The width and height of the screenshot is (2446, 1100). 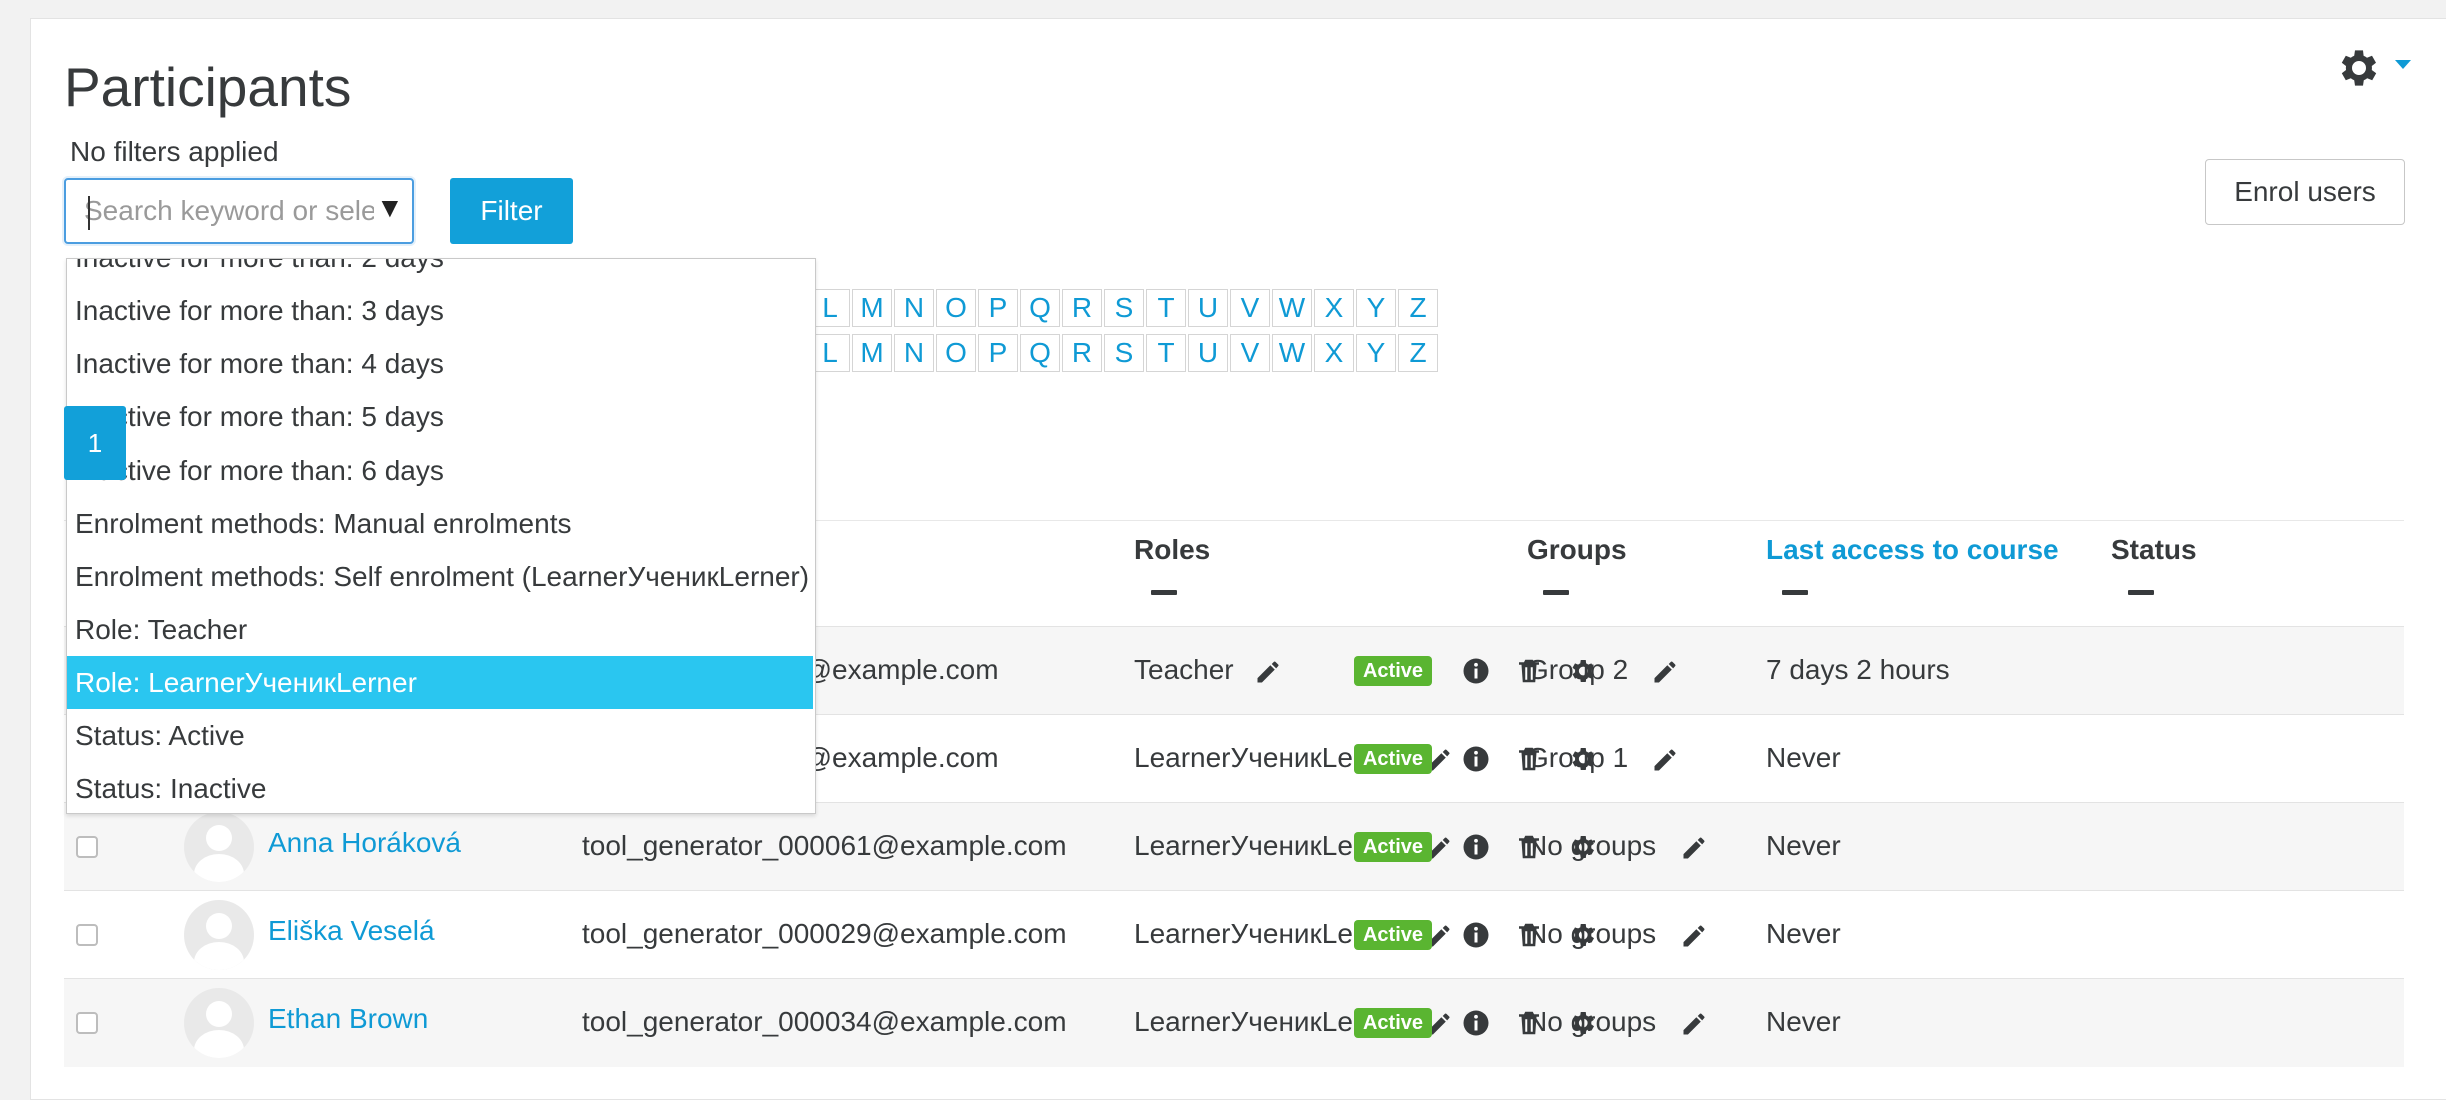 I want to click on search-input-wrapper: ▼, so click(x=239, y=211).